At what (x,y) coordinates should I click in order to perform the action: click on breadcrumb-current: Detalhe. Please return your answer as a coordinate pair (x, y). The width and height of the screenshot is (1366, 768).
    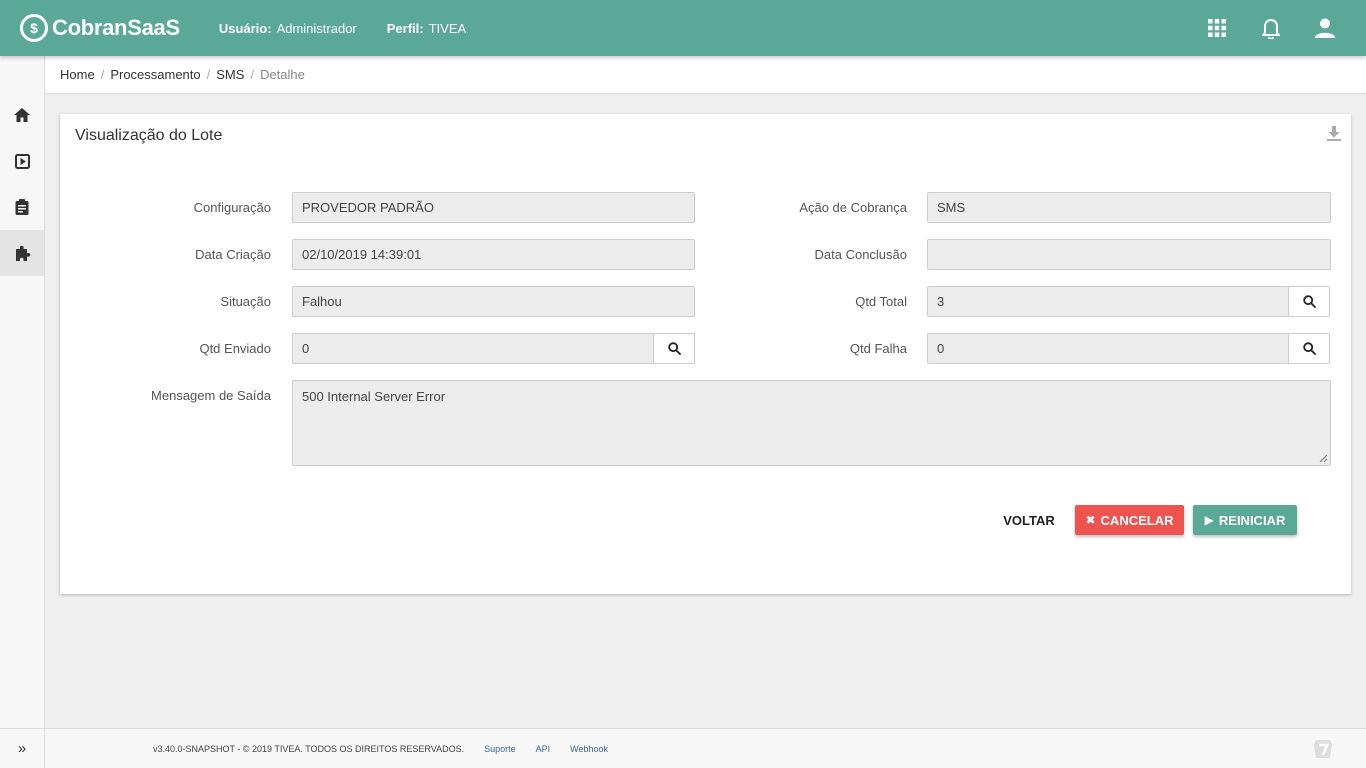
    Looking at the image, I should click on (282, 74).